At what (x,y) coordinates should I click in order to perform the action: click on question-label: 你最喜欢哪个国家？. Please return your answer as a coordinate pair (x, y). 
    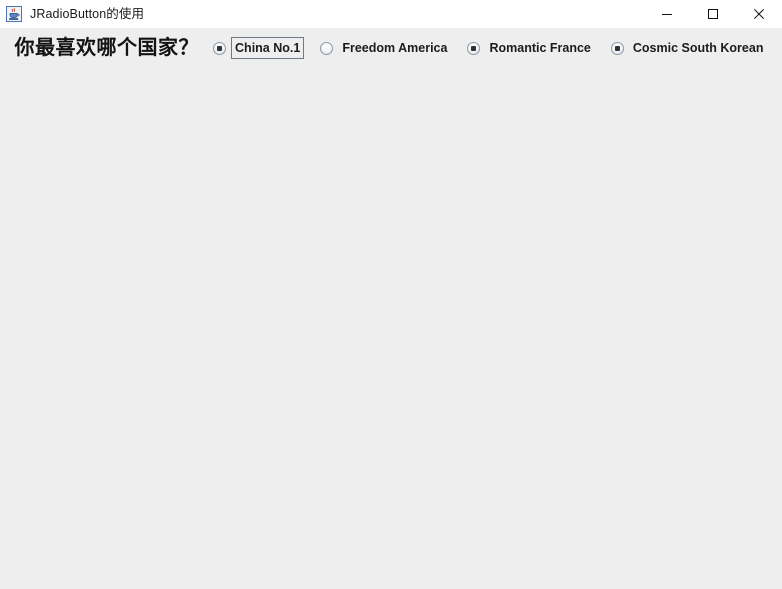
    Looking at the image, I should click on (107, 48).